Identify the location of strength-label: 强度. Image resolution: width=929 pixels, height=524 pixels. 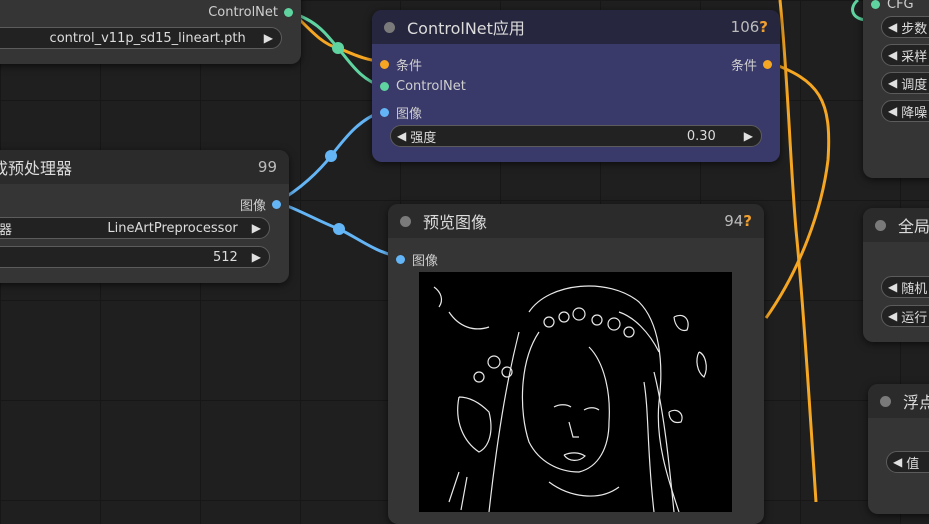
(423, 138).